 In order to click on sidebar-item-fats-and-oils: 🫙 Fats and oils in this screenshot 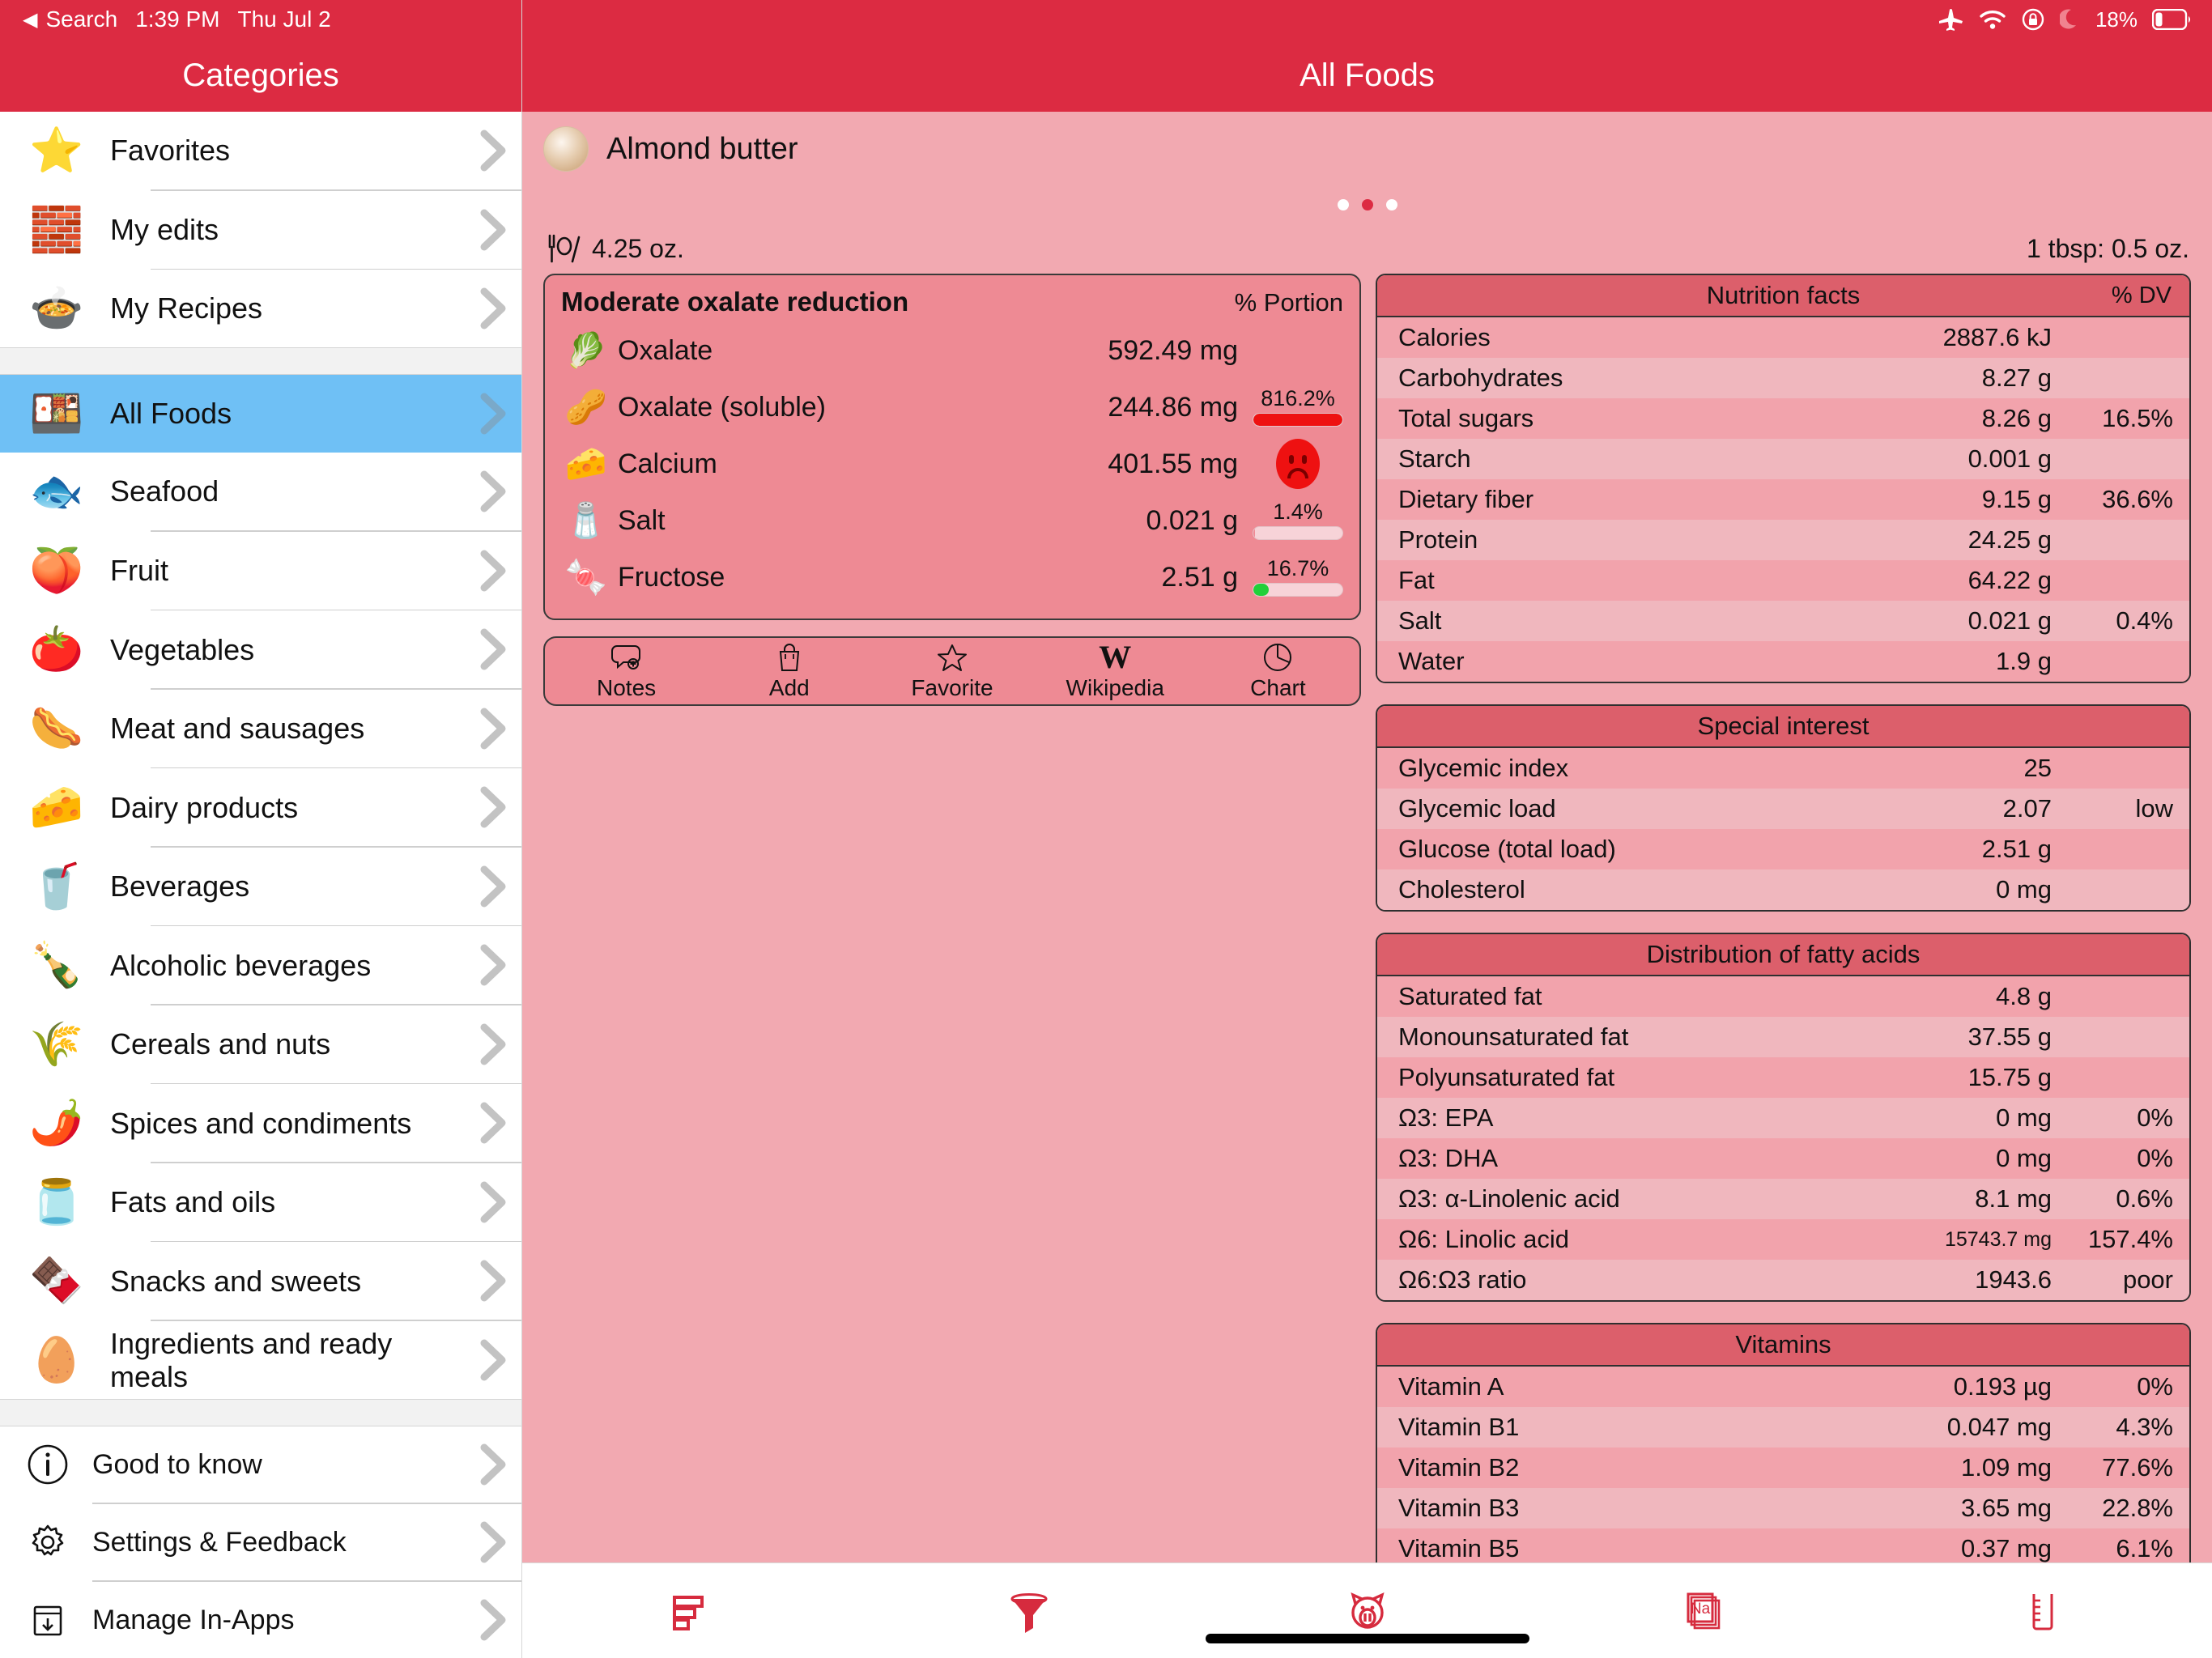, I will do `click(261, 1202)`.